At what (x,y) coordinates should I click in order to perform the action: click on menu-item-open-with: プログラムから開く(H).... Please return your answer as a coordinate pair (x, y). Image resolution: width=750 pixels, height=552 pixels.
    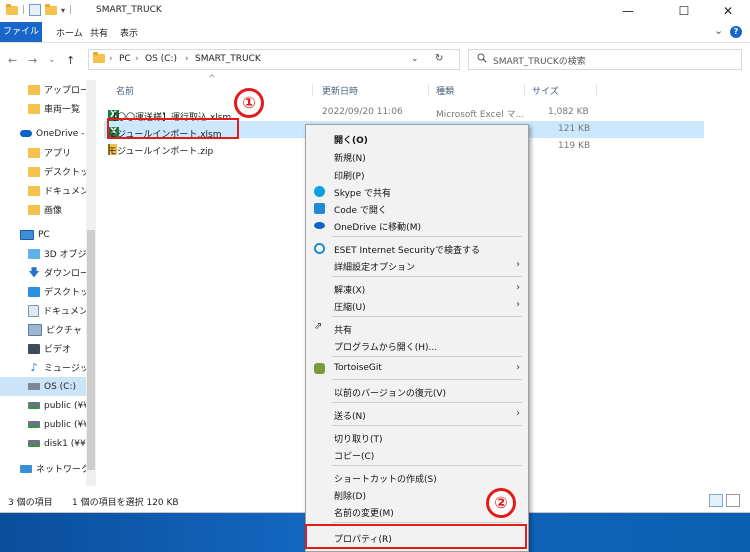
    Looking at the image, I should click on (417, 345).